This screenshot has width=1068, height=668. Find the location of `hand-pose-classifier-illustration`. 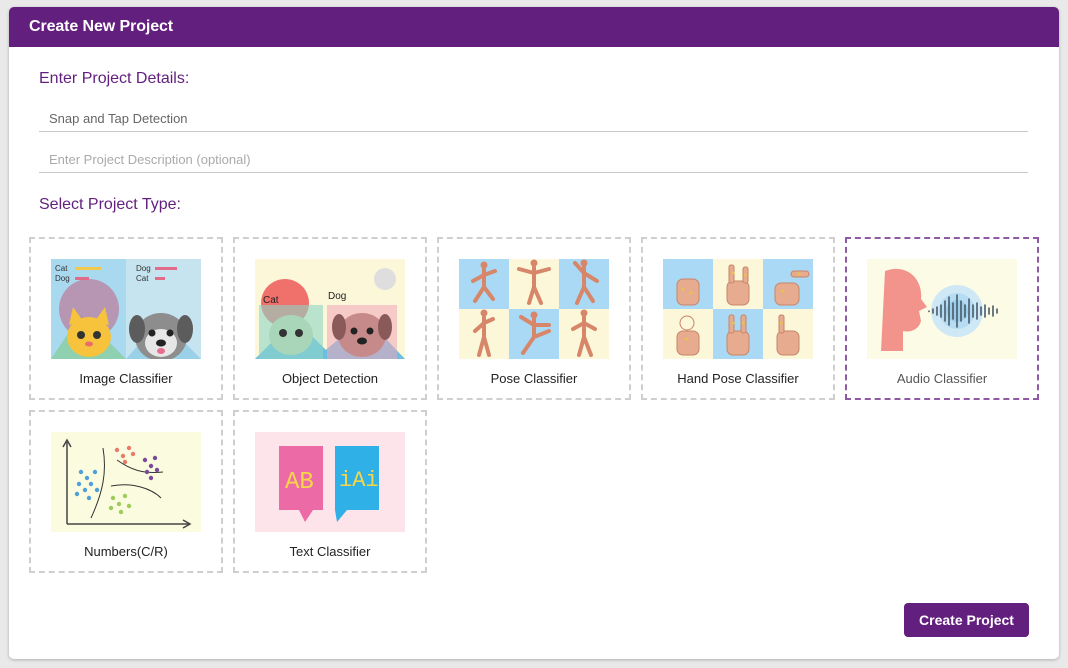

hand-pose-classifier-illustration is located at coordinates (738, 309).